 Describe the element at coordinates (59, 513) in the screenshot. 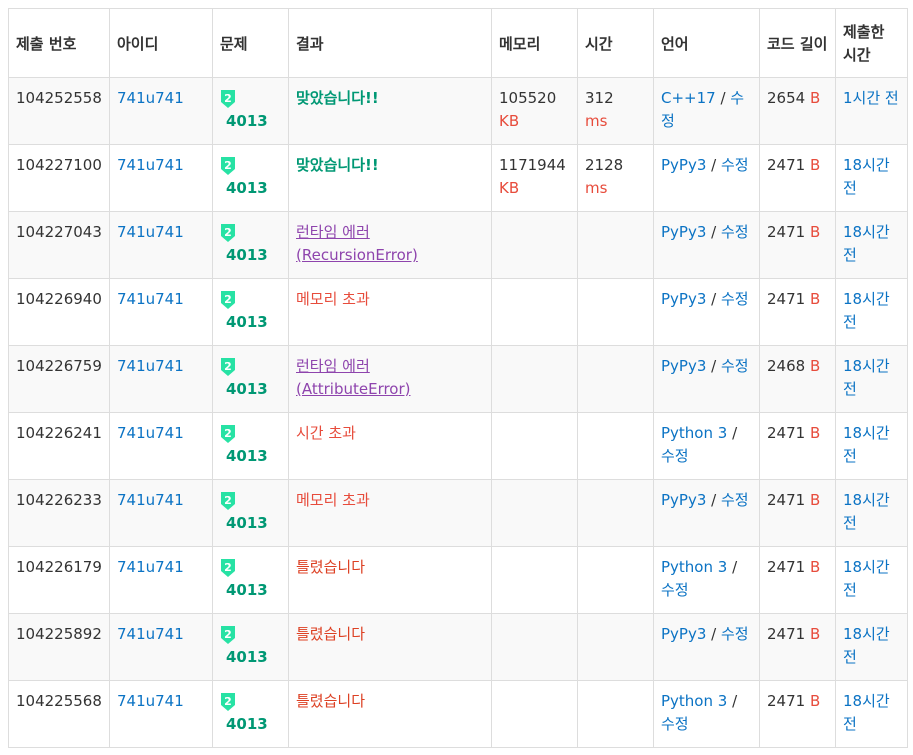

I see `submission-id: 104226233` at that location.